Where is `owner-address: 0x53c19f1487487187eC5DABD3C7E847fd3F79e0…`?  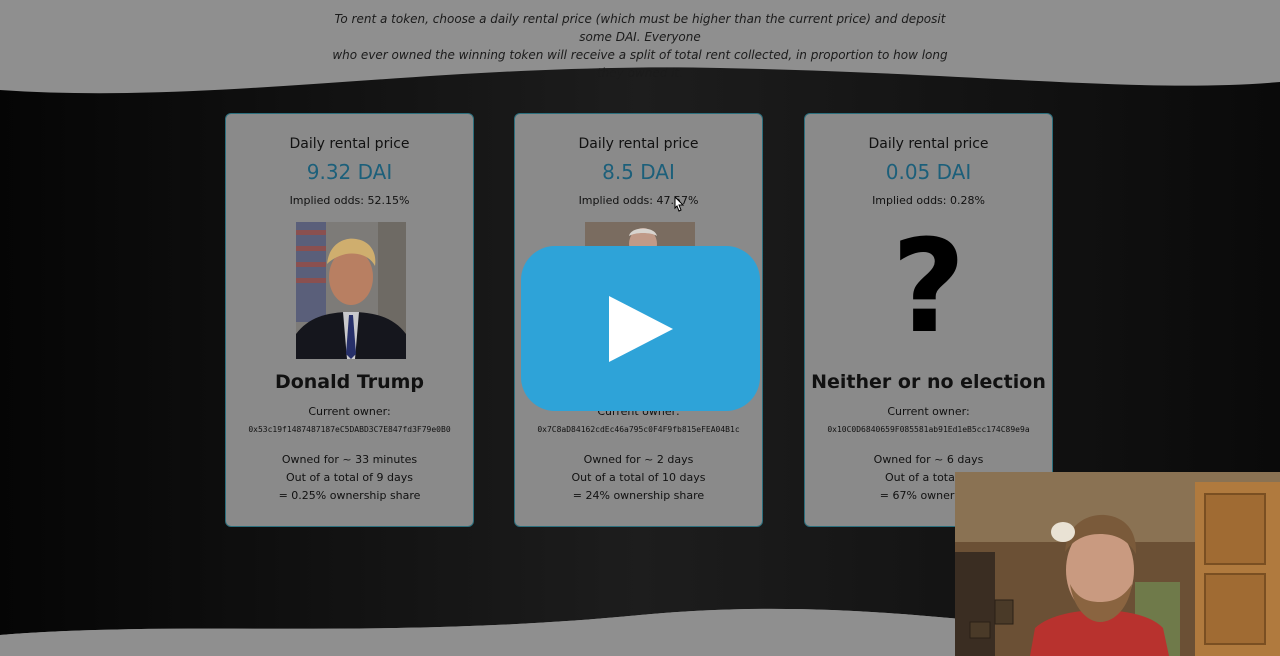 owner-address: 0x53c19f1487487187eC5DABD3C7E847fd3F79e0… is located at coordinates (349, 429).